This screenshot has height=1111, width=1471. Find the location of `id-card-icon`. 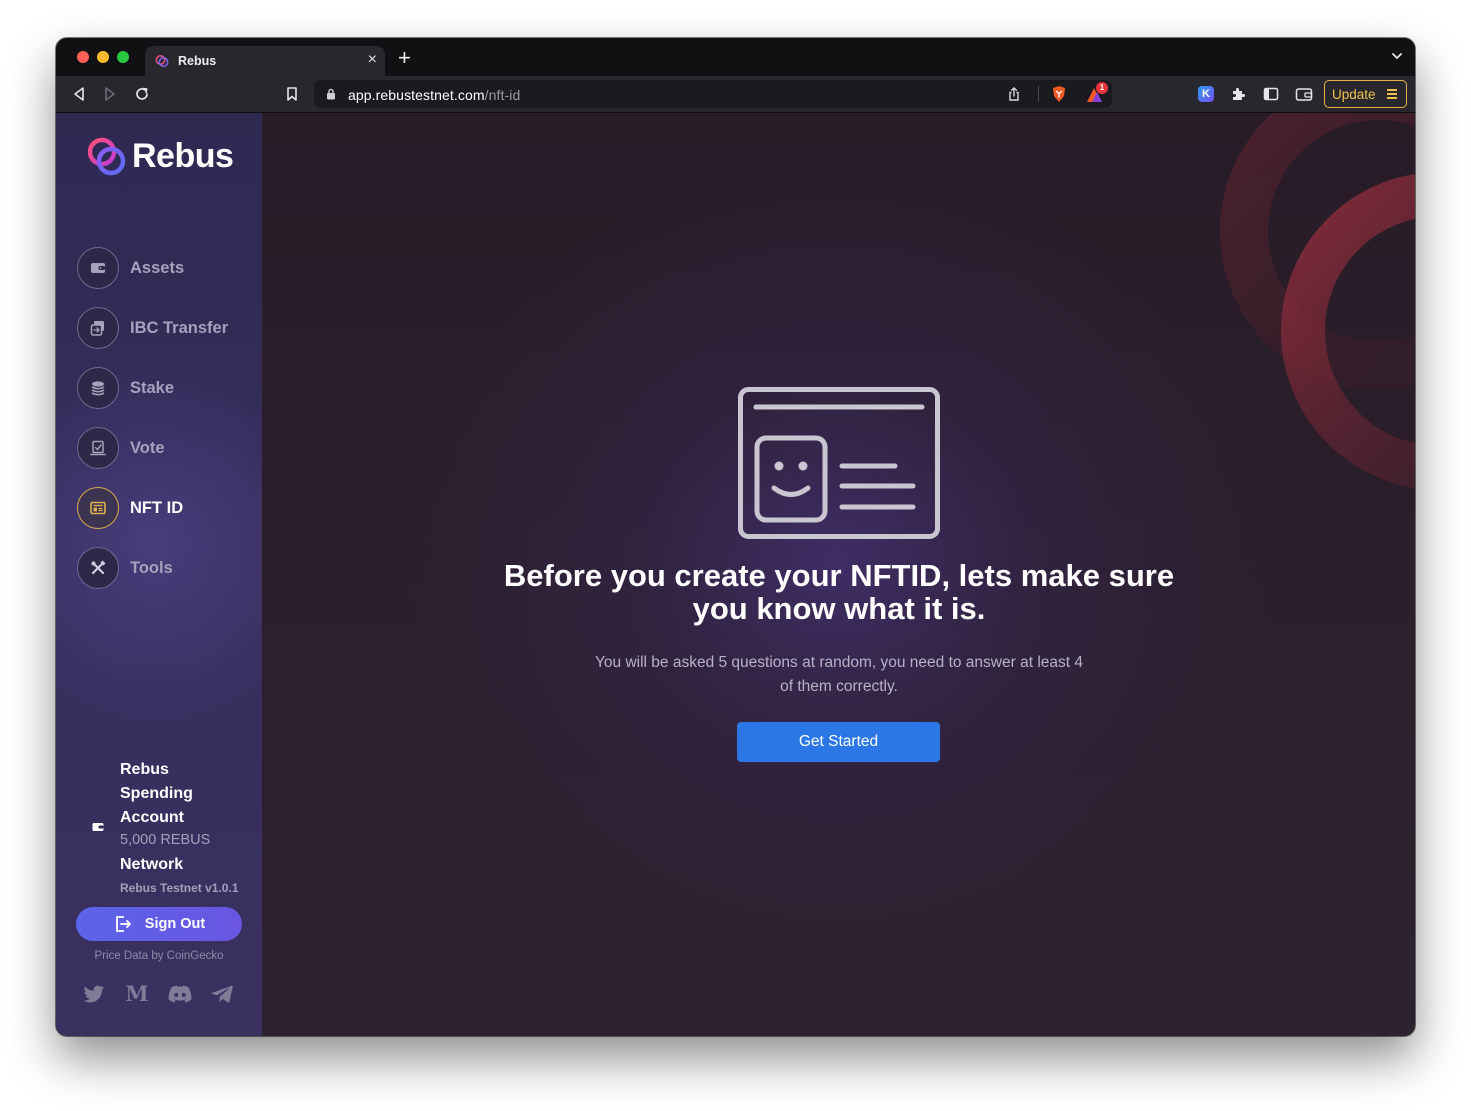

id-card-icon is located at coordinates (98, 508).